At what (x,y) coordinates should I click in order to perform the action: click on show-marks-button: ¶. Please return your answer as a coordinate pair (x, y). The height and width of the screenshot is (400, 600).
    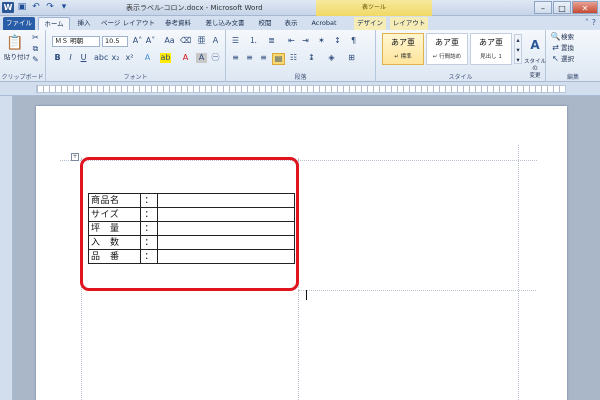
    Looking at the image, I should click on (353, 41).